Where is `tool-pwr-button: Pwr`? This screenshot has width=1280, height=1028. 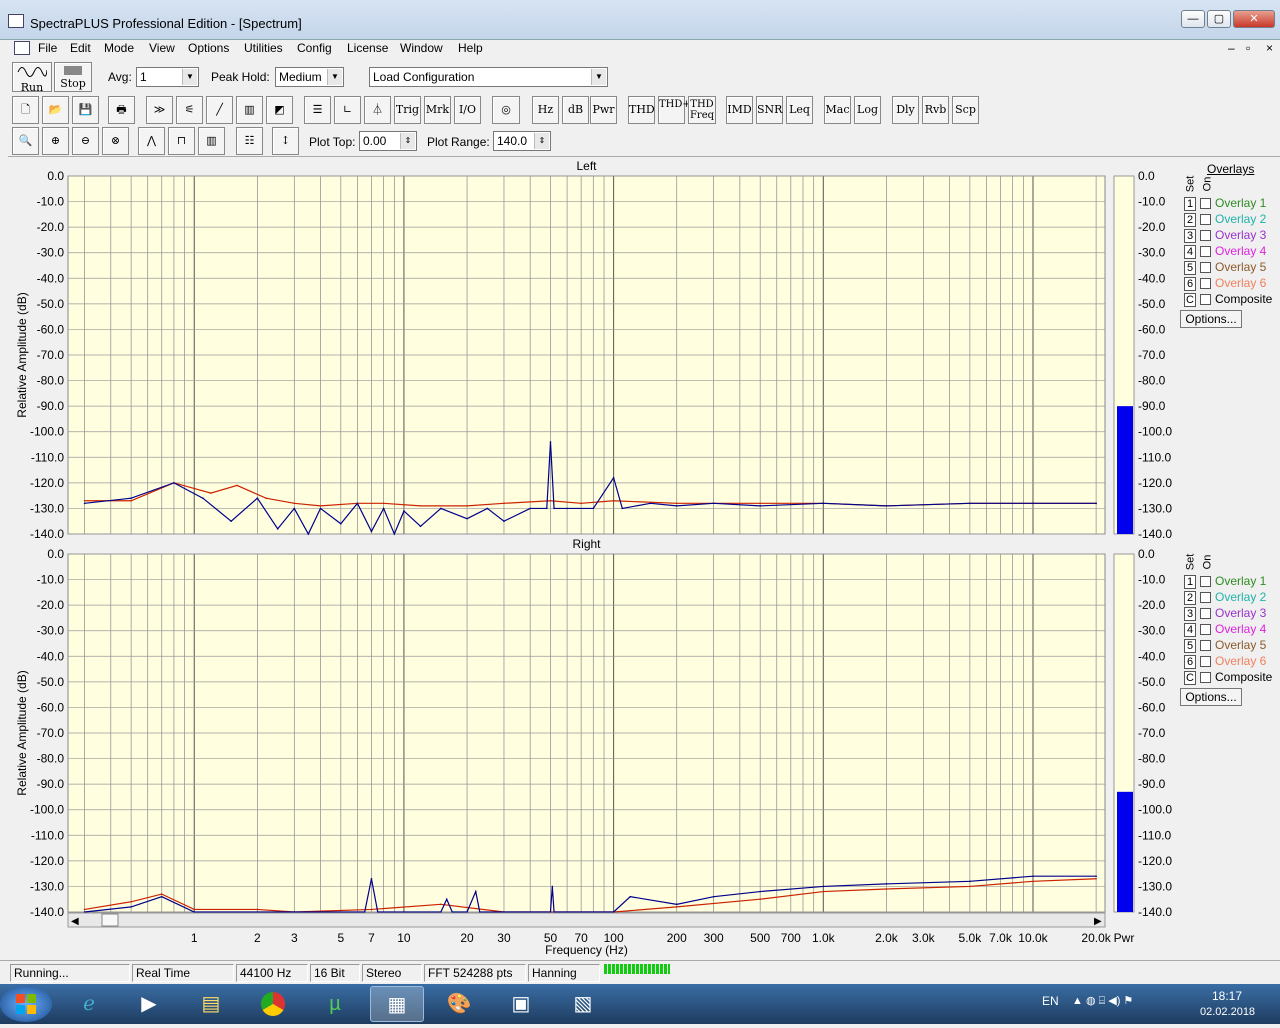 tool-pwr-button: Pwr is located at coordinates (603, 110).